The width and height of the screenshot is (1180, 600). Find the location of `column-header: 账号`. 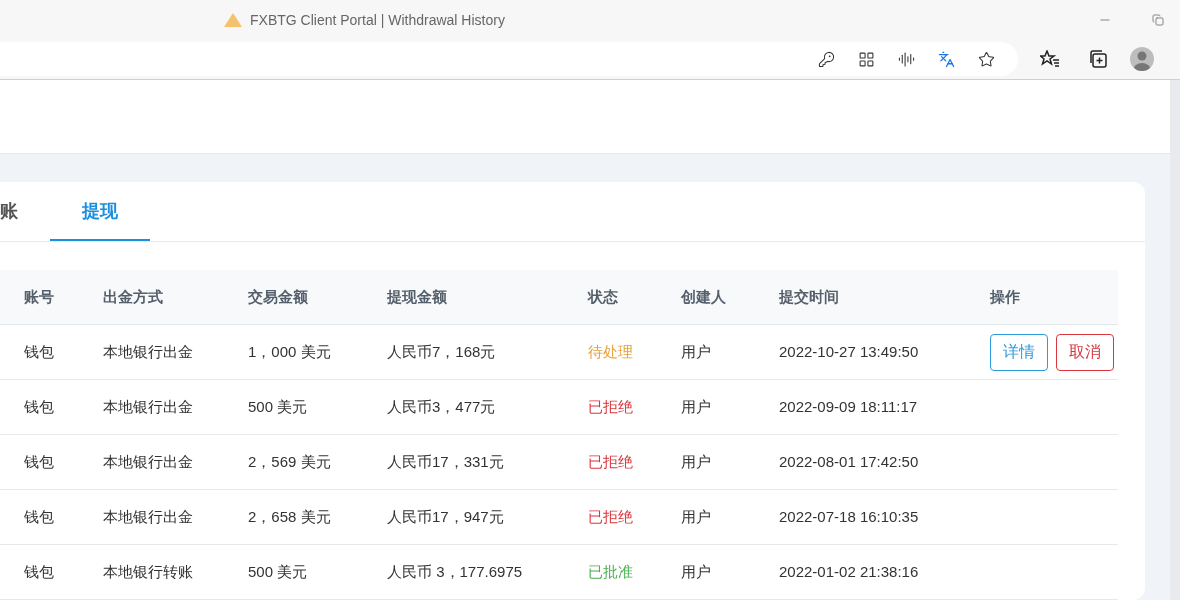

column-header: 账号 is located at coordinates (39, 296).